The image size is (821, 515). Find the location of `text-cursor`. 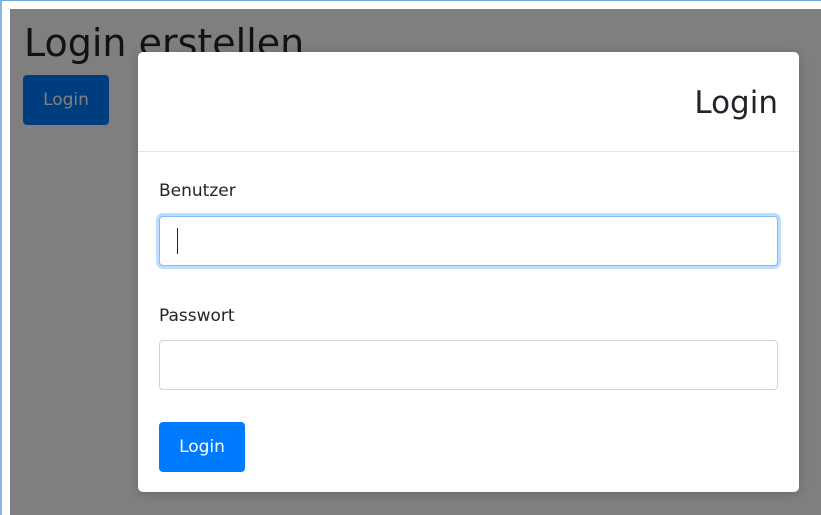

text-cursor is located at coordinates (177, 241).